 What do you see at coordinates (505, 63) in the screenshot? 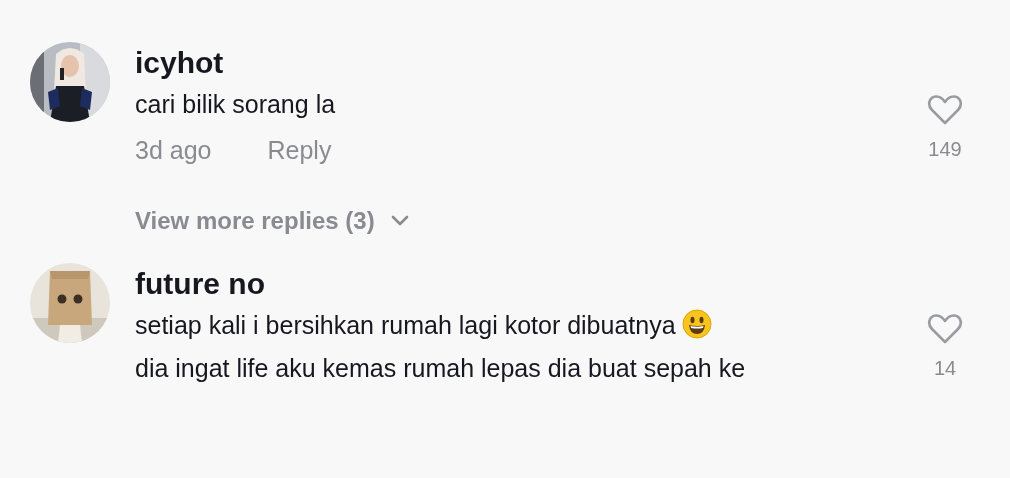
I see `username: icyhot` at bounding box center [505, 63].